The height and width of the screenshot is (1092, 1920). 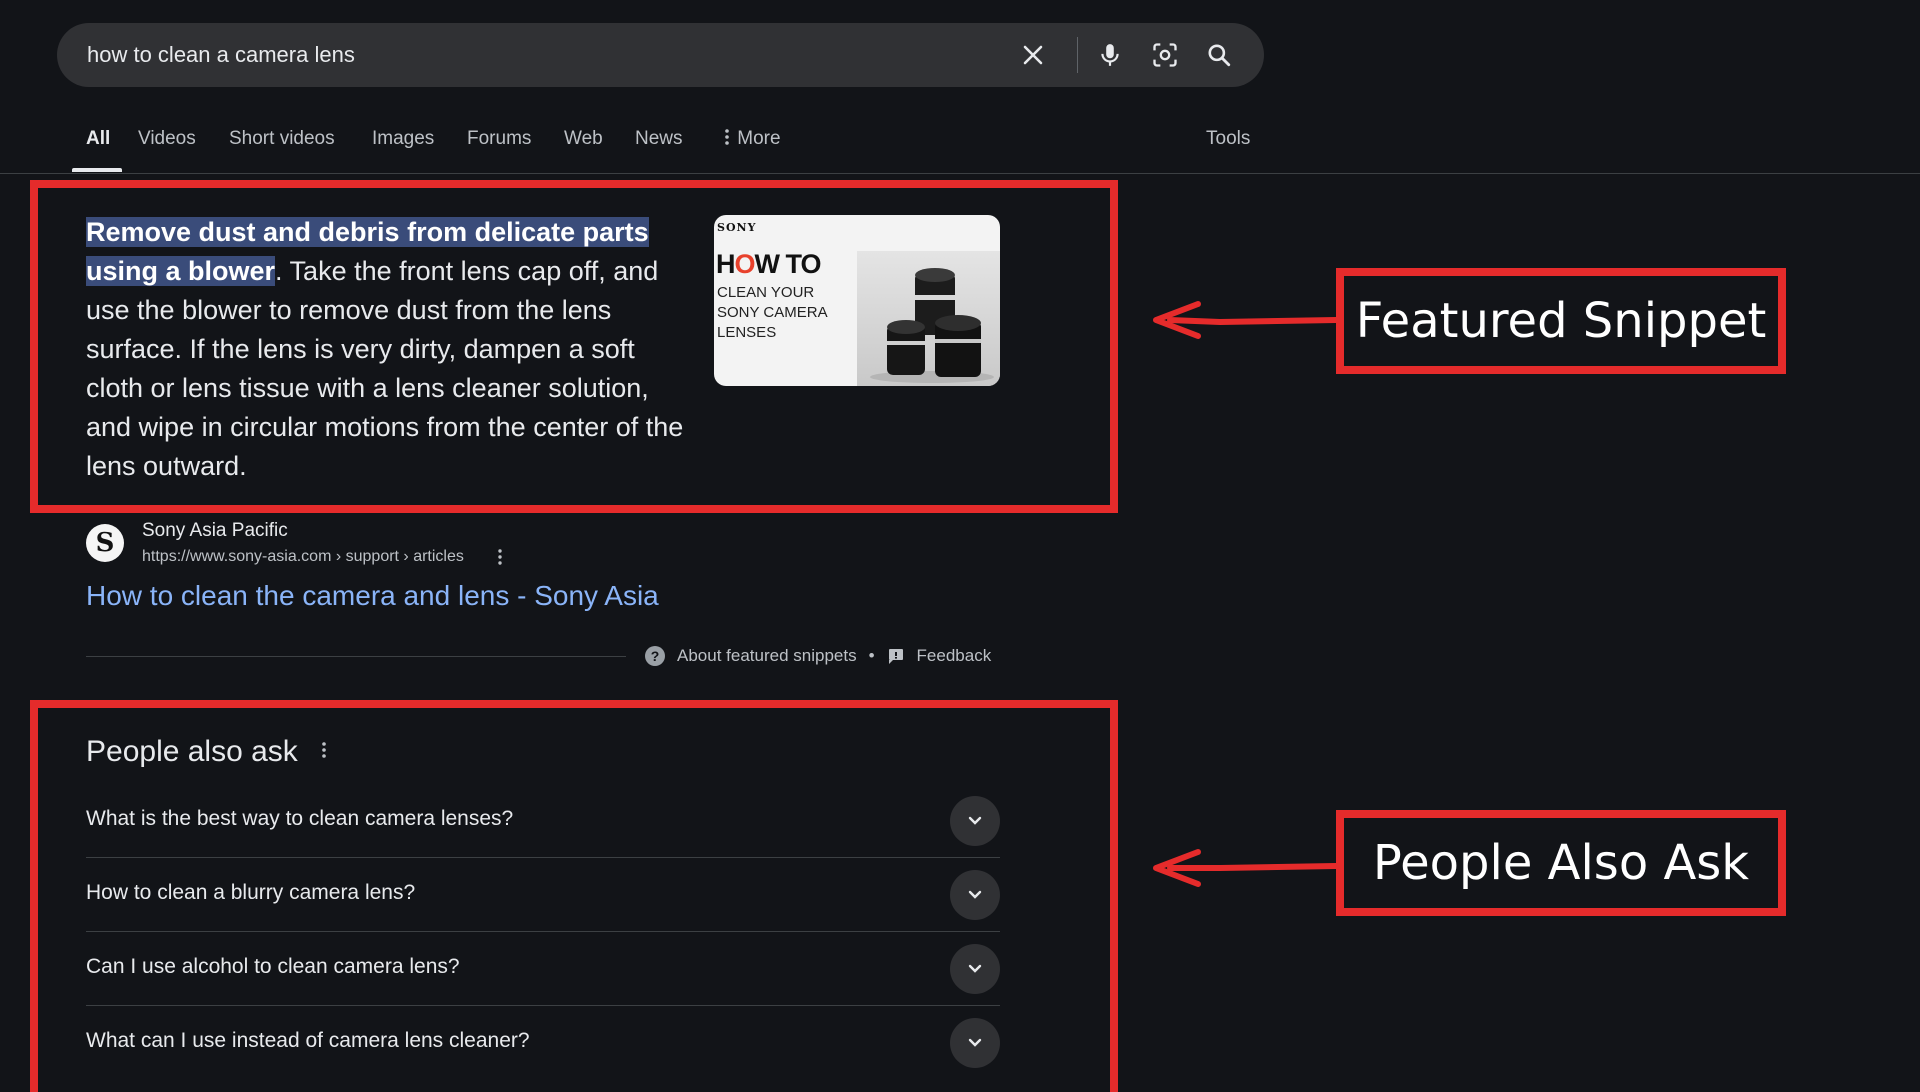 I want to click on tab-more-label: More, so click(x=759, y=138).